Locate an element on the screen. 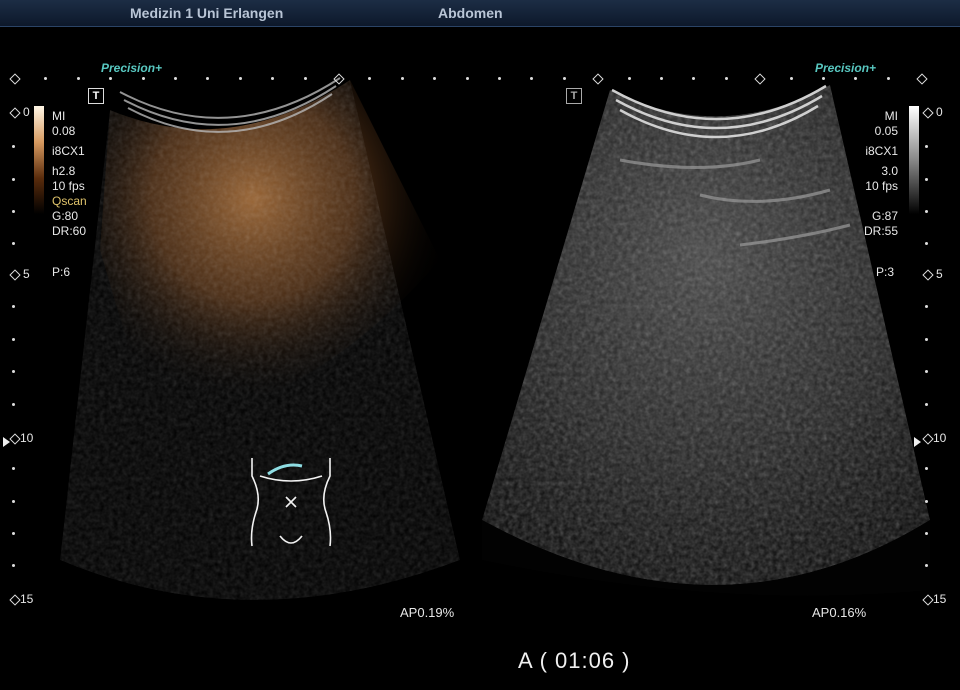 This screenshot has height=690, width=960. cine-timer: A ( 01:06 ) is located at coordinates (574, 660).